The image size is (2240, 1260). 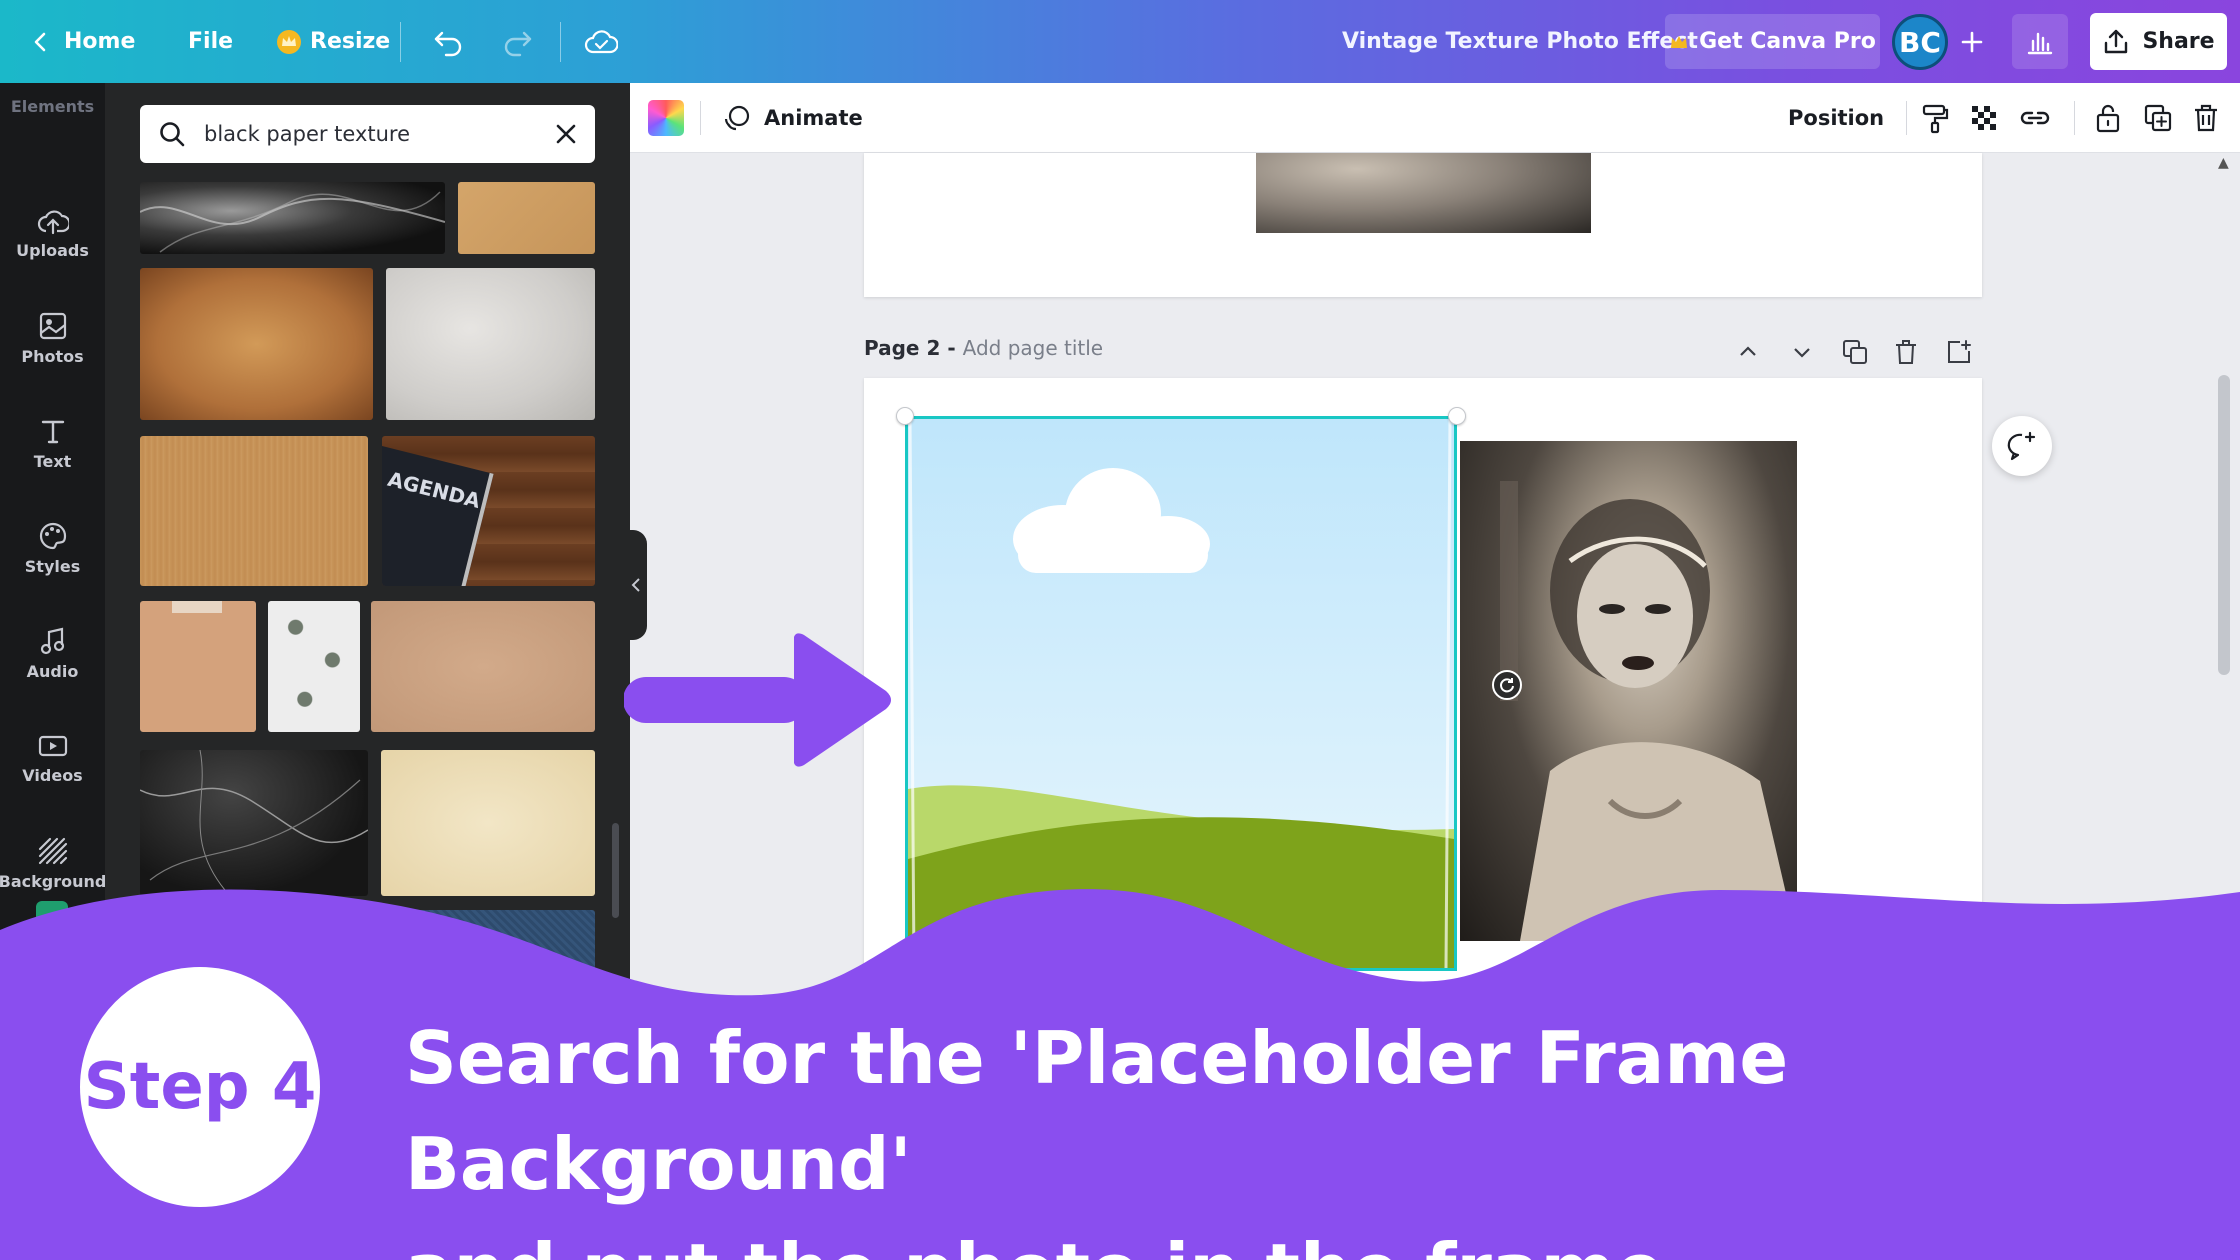 I want to click on rail-item-styles: Styles, so click(x=52, y=548).